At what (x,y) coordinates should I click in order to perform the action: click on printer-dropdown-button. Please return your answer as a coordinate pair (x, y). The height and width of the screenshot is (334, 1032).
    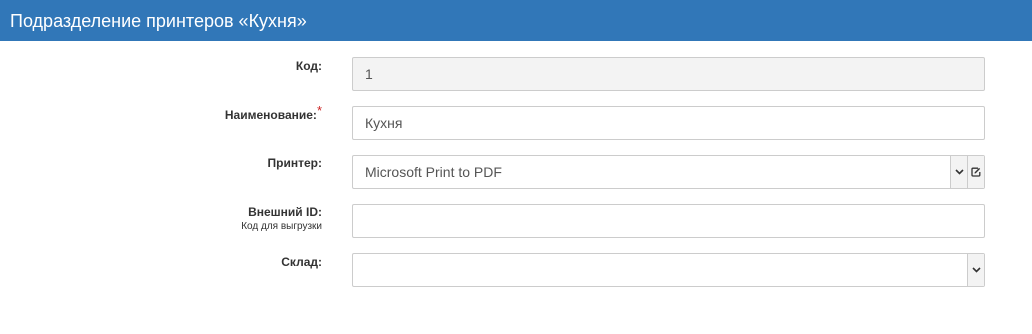
    Looking at the image, I should click on (958, 172).